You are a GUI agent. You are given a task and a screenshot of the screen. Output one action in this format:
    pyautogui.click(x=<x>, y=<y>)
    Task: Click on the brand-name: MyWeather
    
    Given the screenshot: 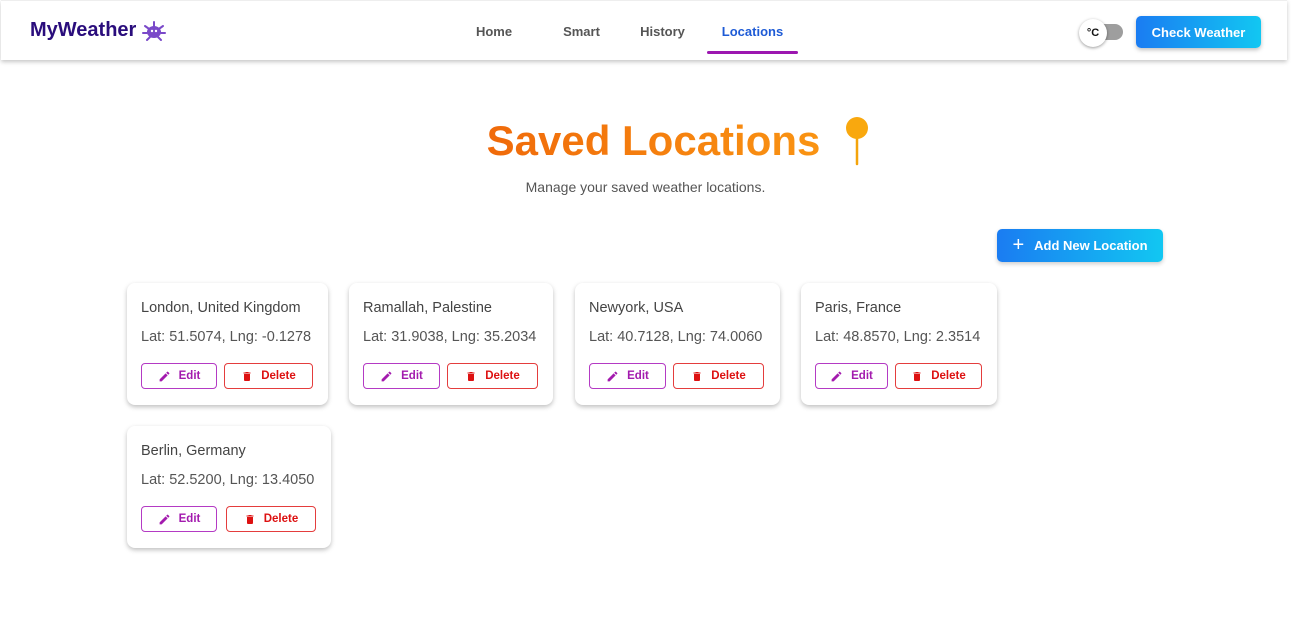 What is the action you would take?
    pyautogui.click(x=83, y=30)
    